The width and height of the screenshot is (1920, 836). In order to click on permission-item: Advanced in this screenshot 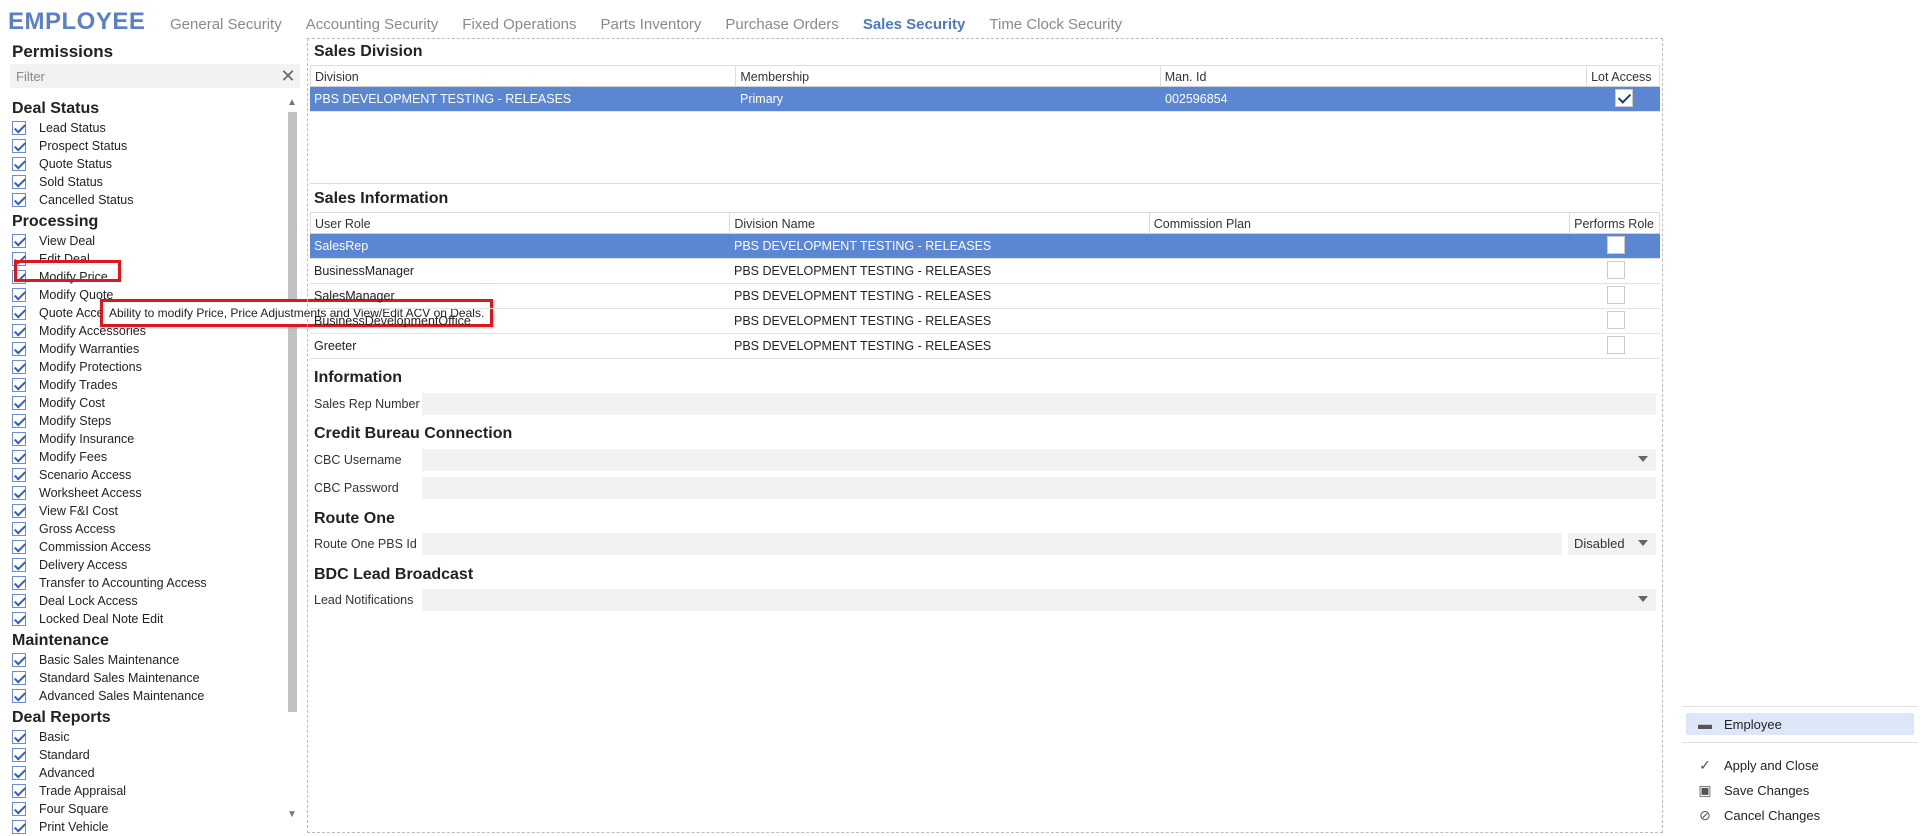, I will do `click(146, 773)`.